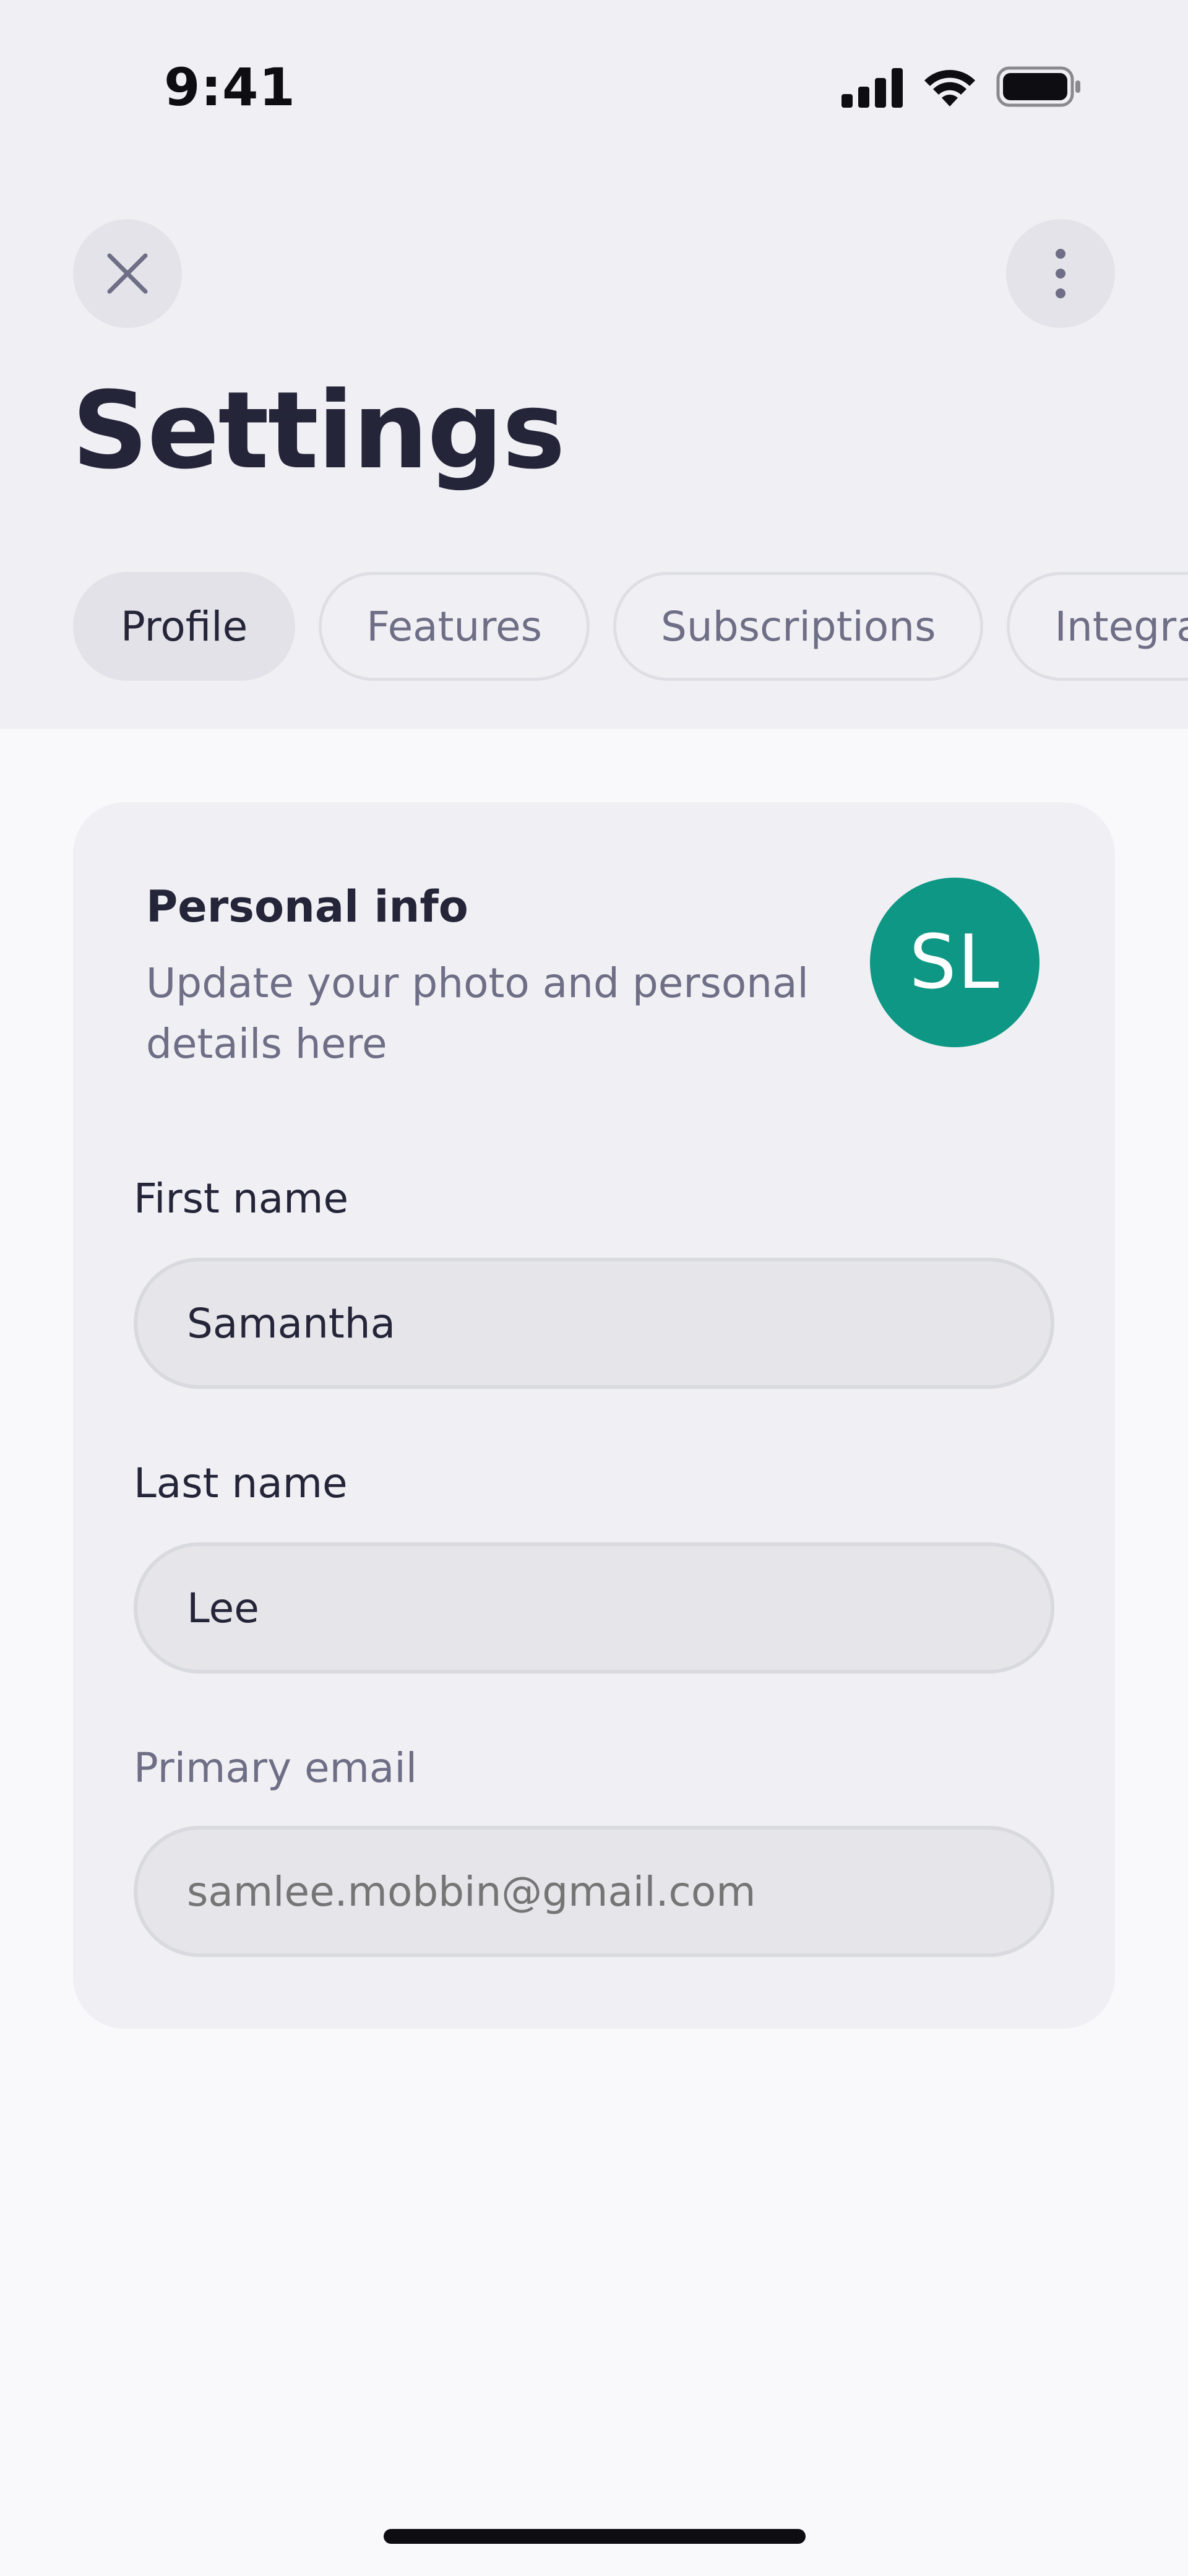 The width and height of the screenshot is (1188, 2576). I want to click on tab-bar: ProfileFeaturesSubscriptionsIntegrations, so click(630, 626).